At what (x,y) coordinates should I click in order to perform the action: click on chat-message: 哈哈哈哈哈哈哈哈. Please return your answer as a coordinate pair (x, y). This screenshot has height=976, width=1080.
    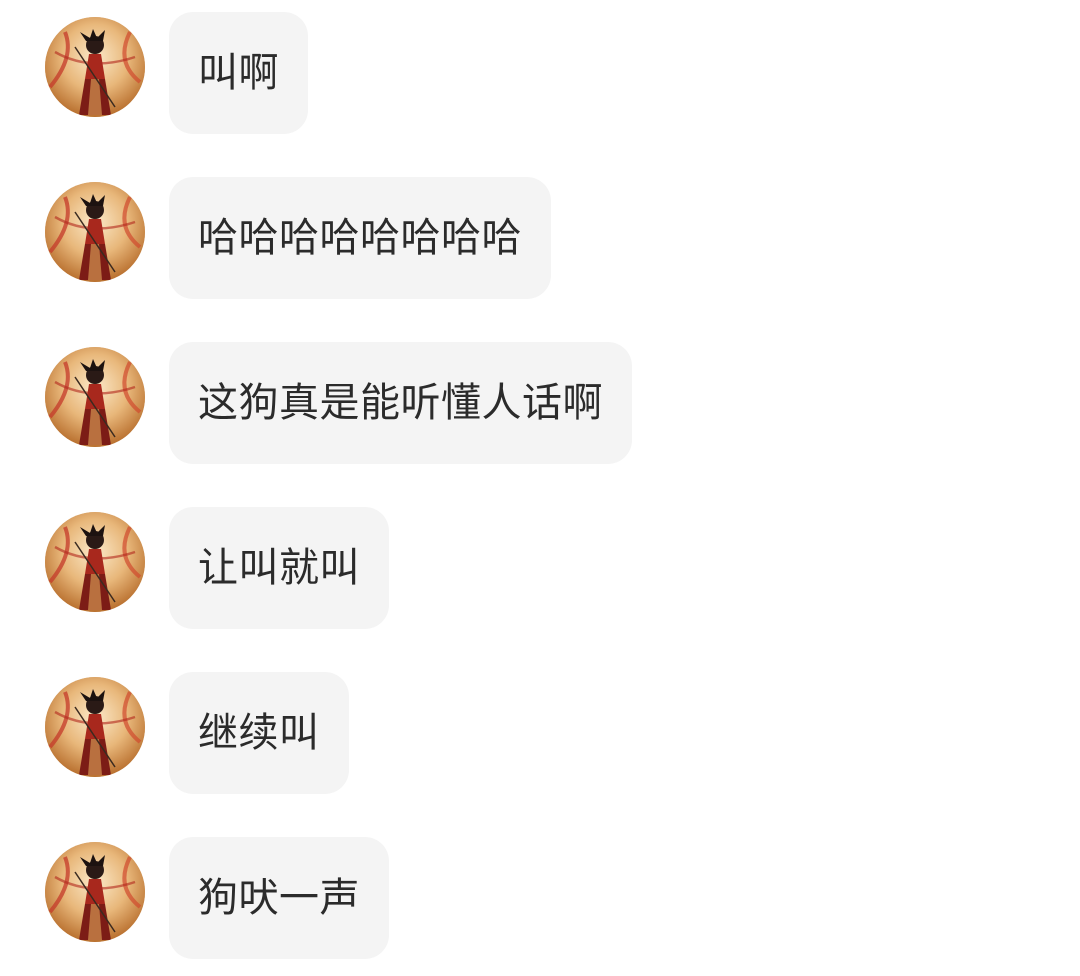
    Looking at the image, I should click on (540, 238).